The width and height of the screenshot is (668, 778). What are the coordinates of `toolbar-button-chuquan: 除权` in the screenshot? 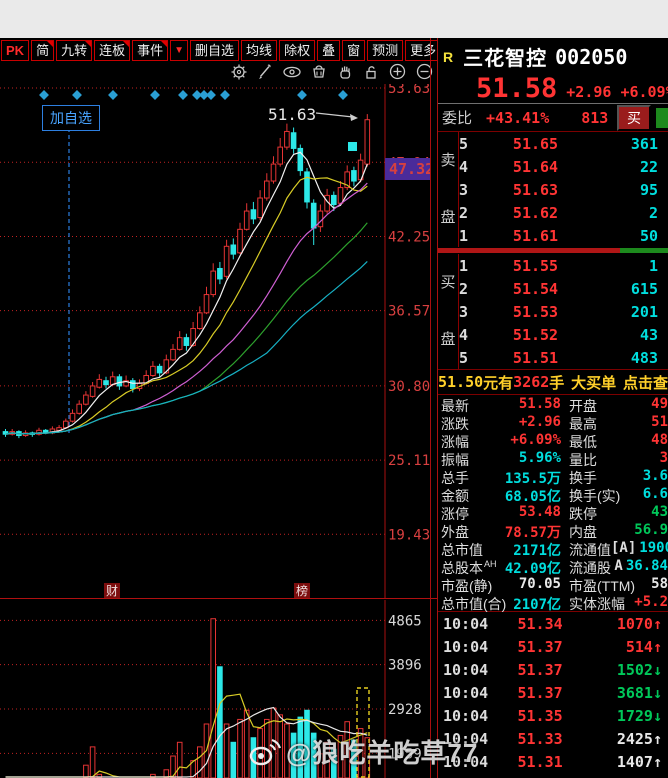 It's located at (297, 50).